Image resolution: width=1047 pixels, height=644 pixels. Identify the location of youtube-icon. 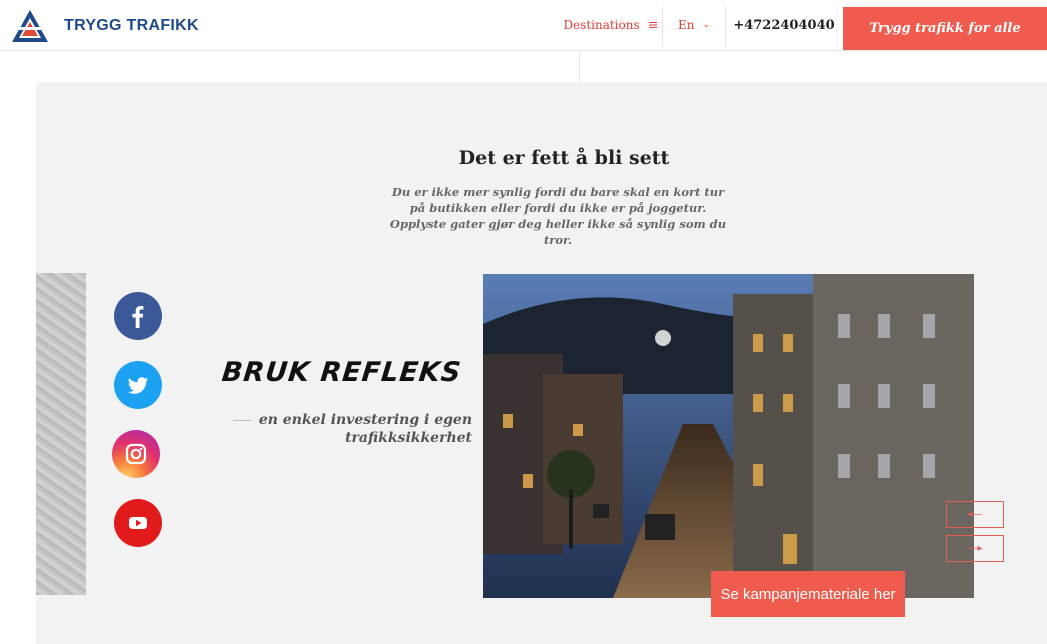
(138, 523).